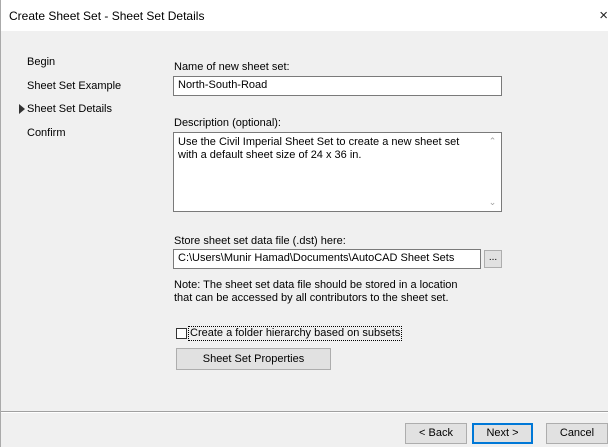 The image size is (608, 447). What do you see at coordinates (599, 15) in the screenshot?
I see `close-icon: ×` at bounding box center [599, 15].